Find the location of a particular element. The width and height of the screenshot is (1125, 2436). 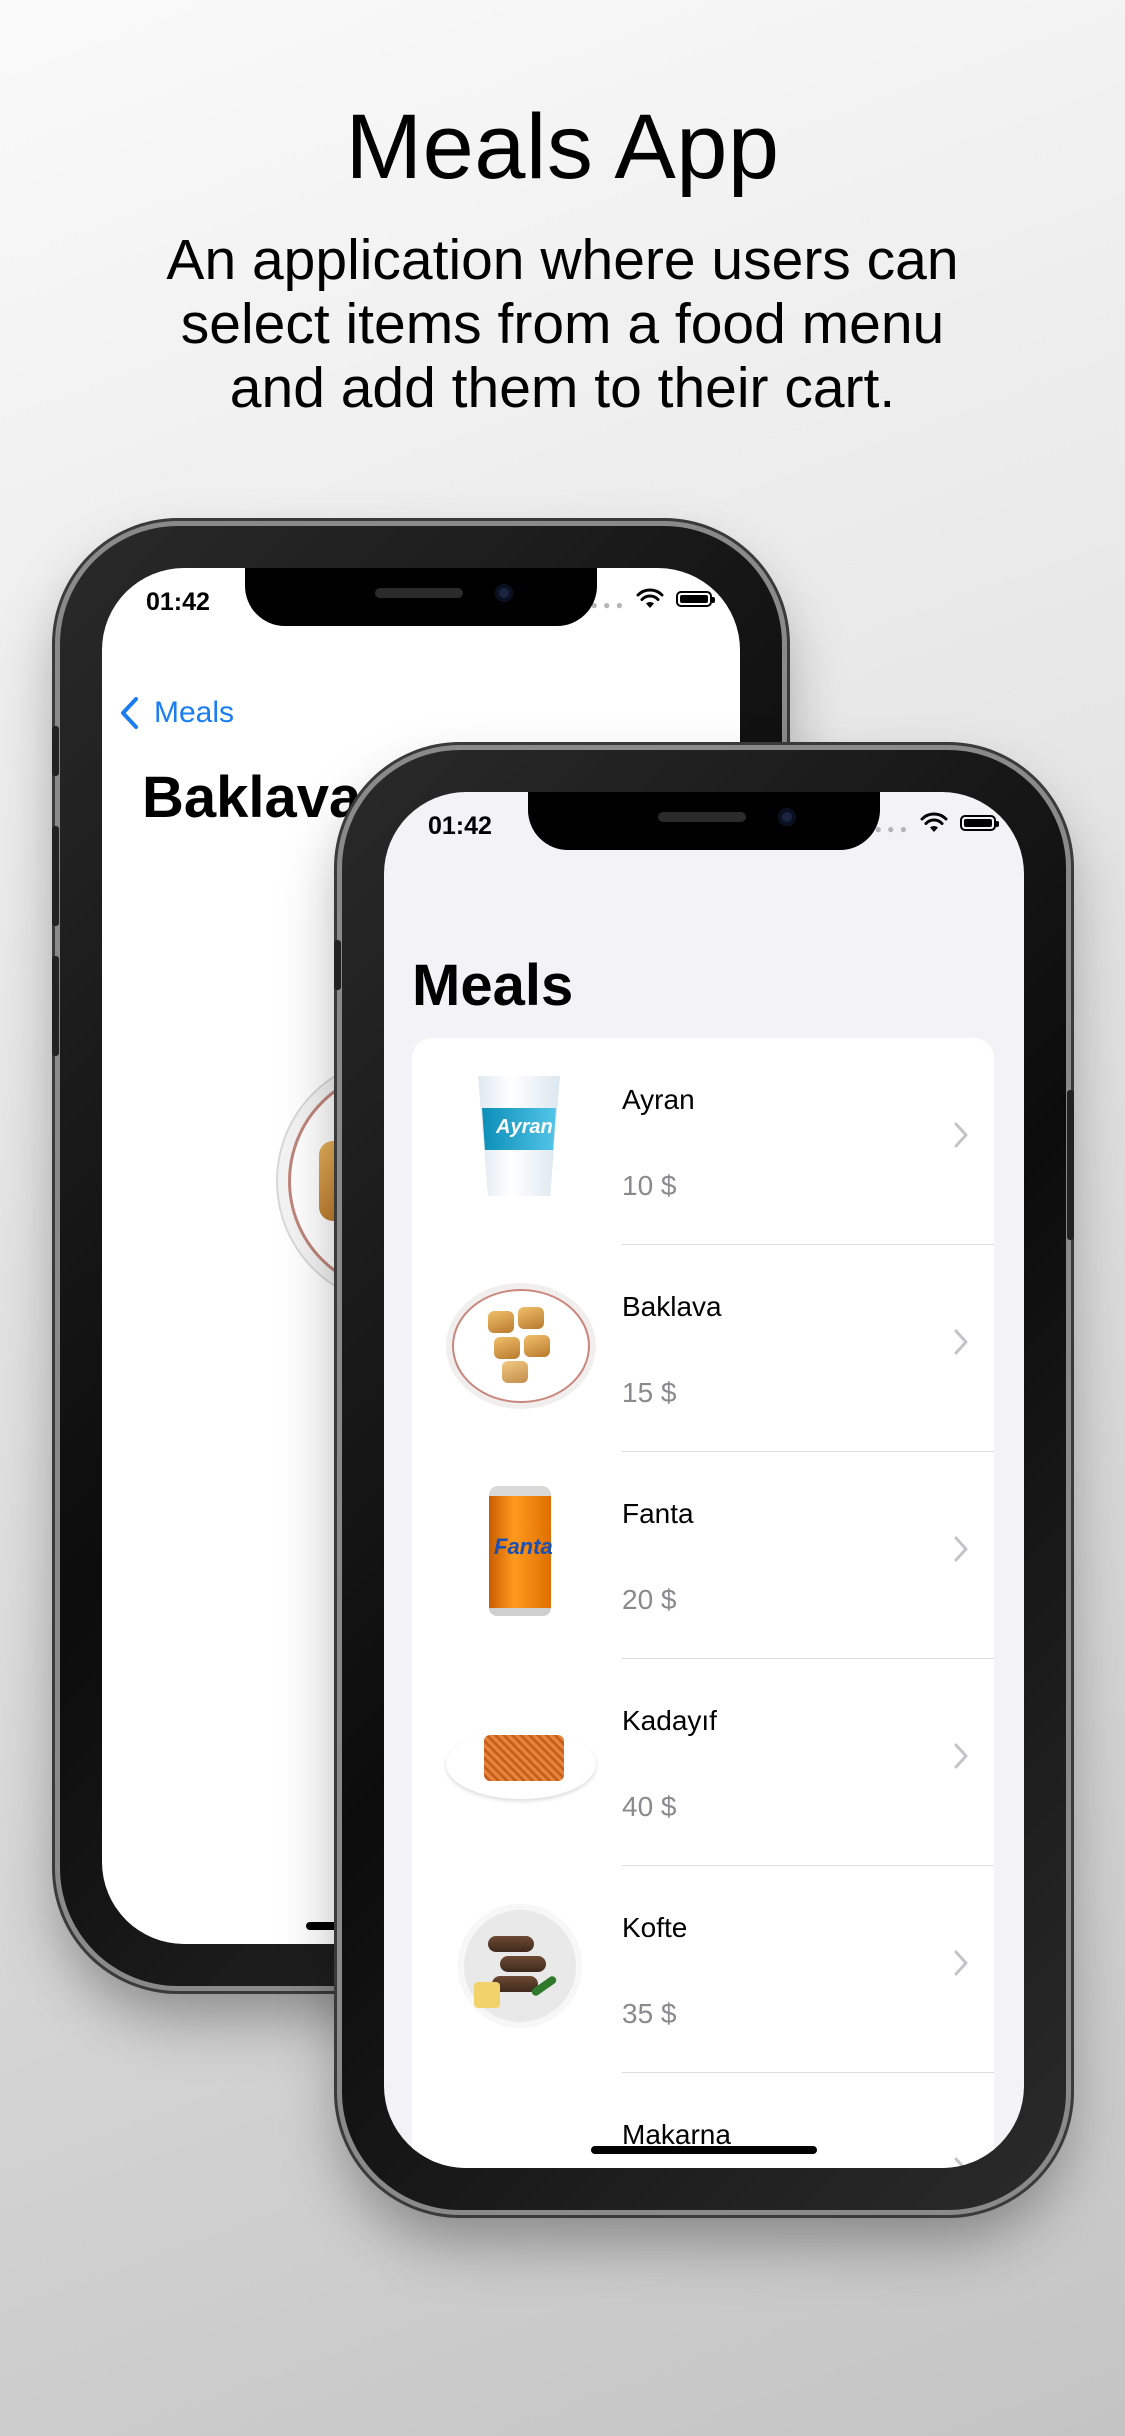

page-title: Meals App is located at coordinates (562, 147).